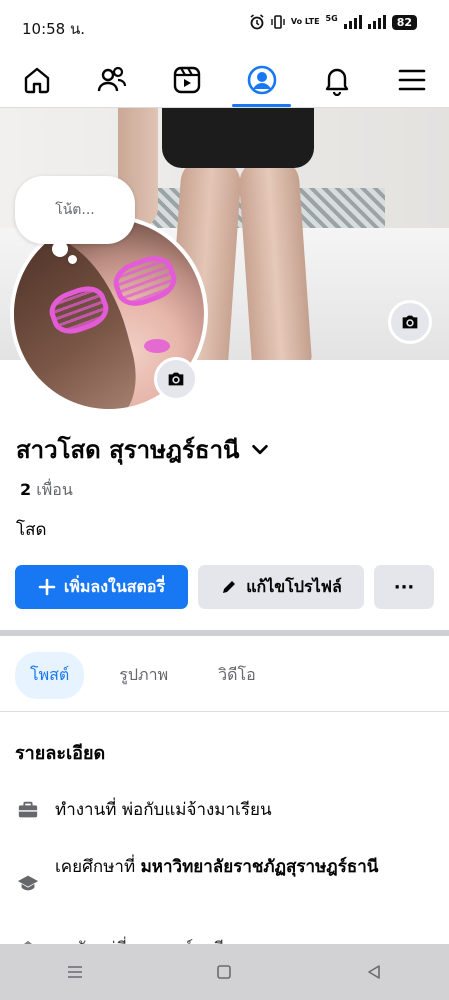  I want to click on profile-actions: เพิ่มลงในสตอรี่ แก้ไขโปรไฟล์ ···, so click(225, 587).